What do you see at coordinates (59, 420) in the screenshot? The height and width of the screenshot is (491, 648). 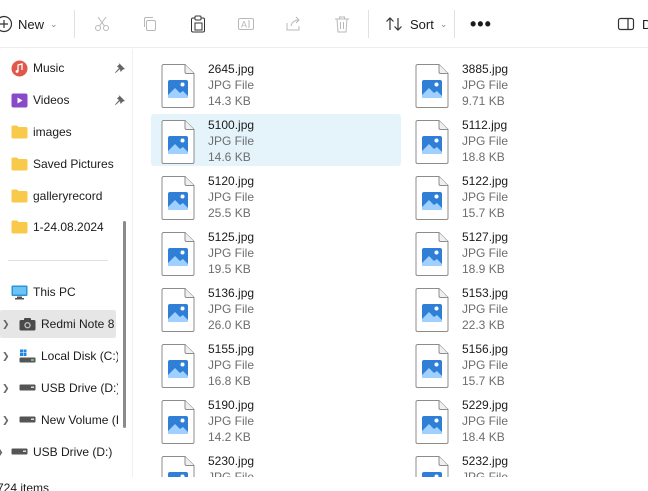 I see `sidebar-item-new-volume: ❯ New Volume (I` at bounding box center [59, 420].